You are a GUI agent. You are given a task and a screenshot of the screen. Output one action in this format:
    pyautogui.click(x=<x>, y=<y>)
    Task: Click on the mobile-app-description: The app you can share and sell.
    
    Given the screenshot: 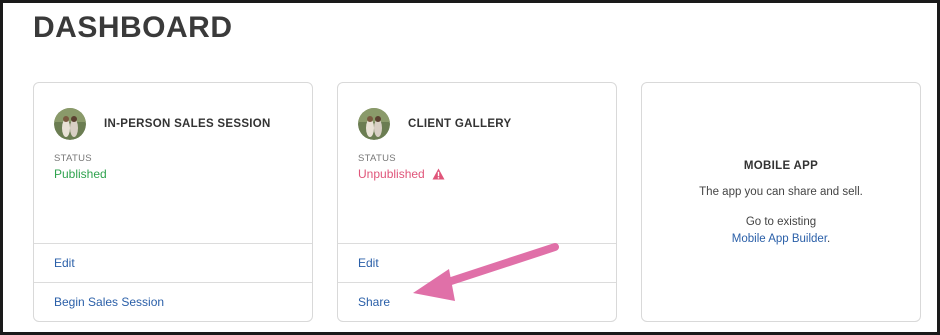 What is the action you would take?
    pyautogui.click(x=781, y=191)
    